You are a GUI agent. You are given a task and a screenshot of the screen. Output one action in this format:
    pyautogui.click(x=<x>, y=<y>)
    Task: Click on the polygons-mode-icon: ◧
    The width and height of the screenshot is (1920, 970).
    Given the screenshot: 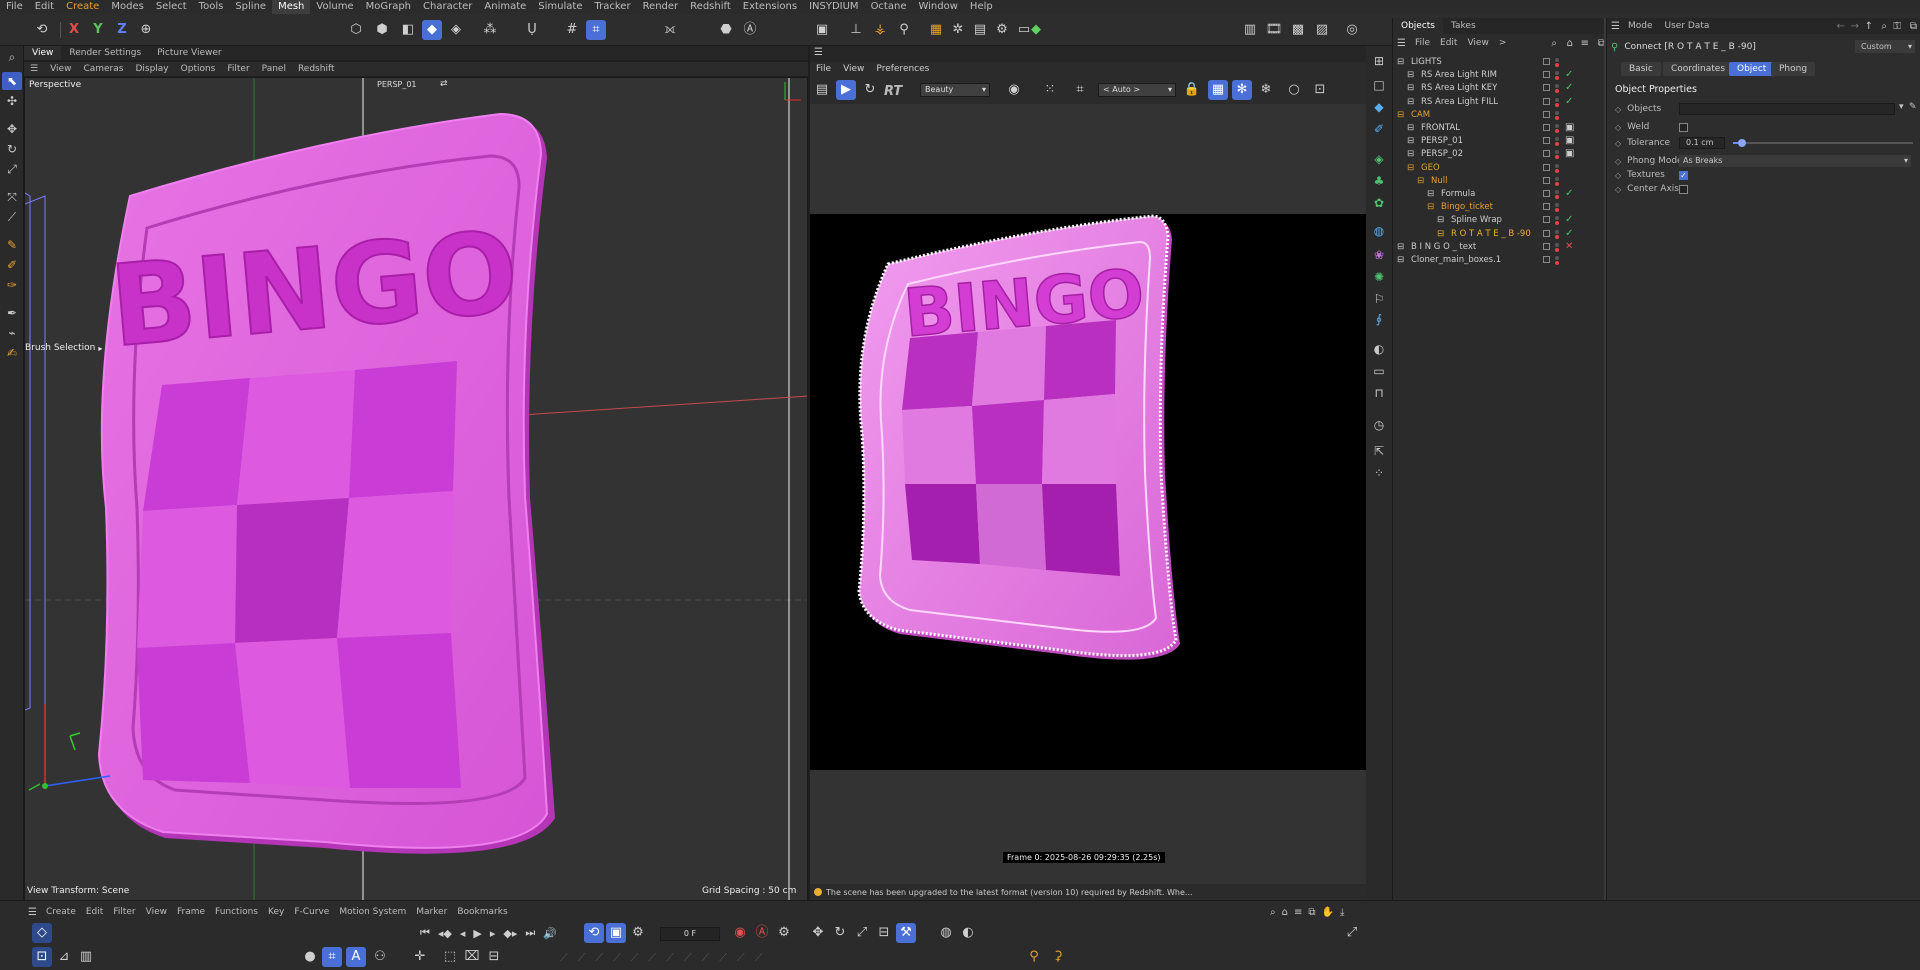 What is the action you would take?
    pyautogui.click(x=408, y=30)
    